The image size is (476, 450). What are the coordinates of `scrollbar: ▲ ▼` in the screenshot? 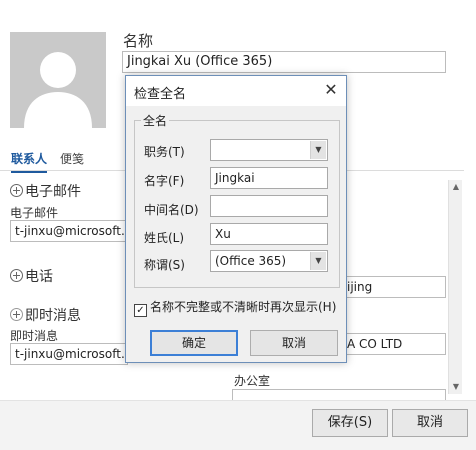 It's located at (455, 287).